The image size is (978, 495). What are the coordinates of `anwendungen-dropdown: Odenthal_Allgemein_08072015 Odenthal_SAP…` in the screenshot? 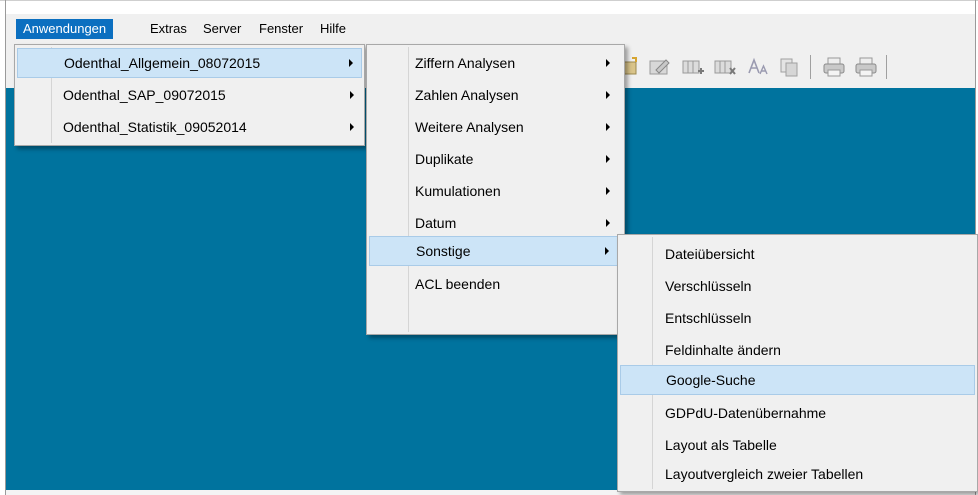 It's located at (189, 95).